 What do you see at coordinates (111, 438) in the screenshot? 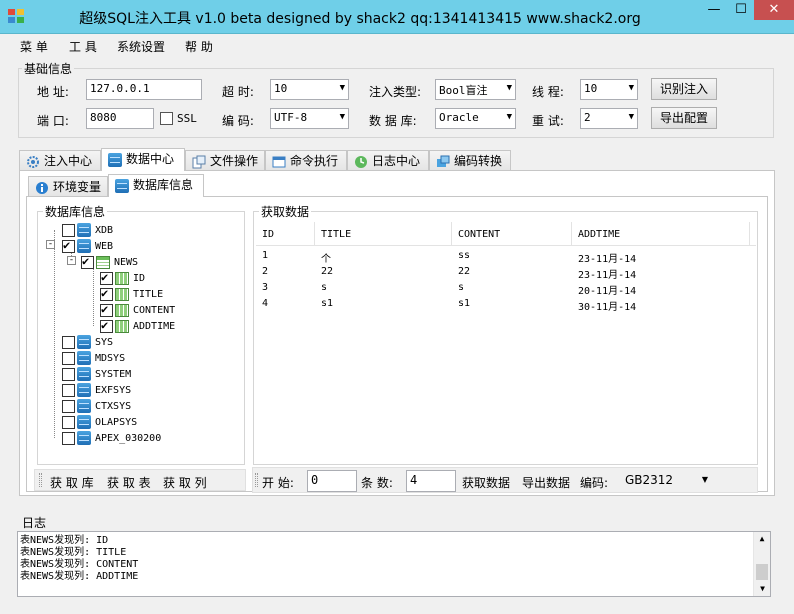
I see `tree-node-apex: APEX_030200` at bounding box center [111, 438].